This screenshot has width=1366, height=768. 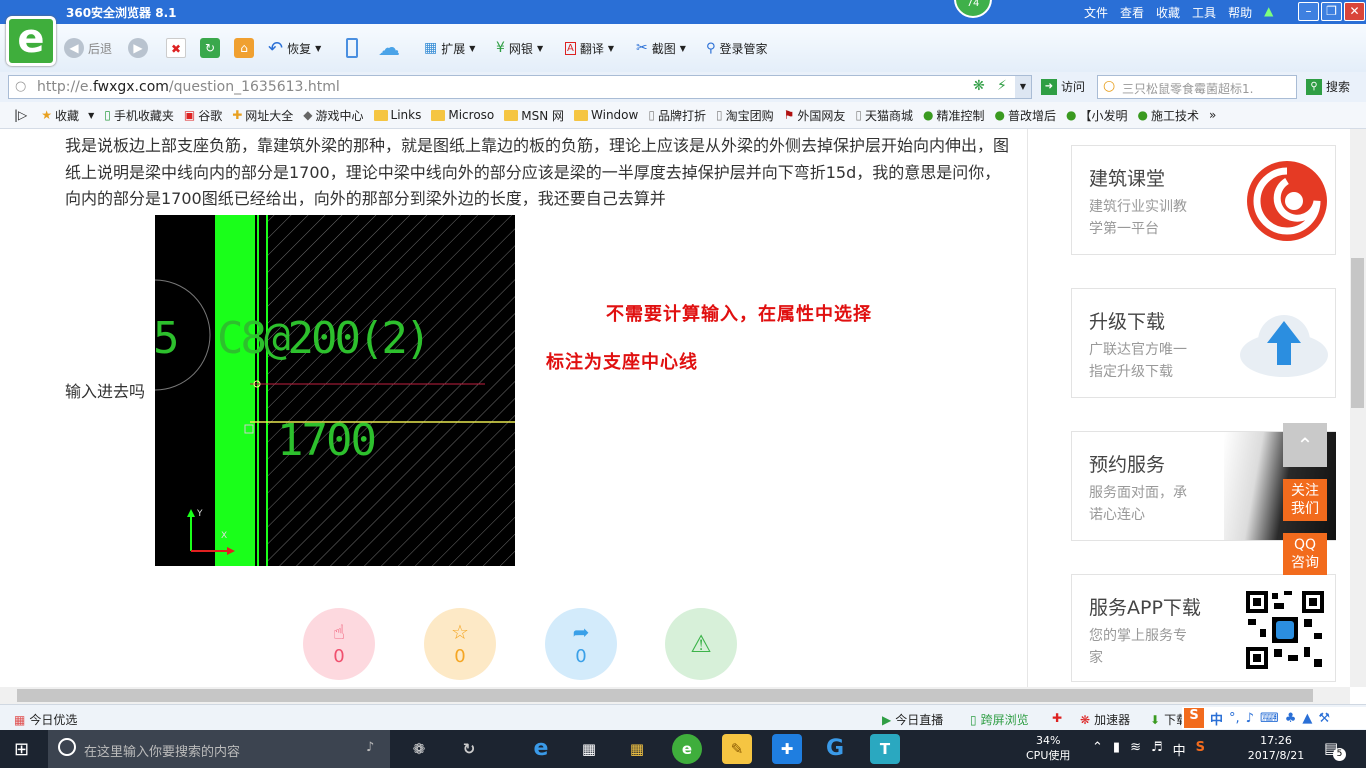 I want to click on menu-help: 帮助, so click(x=1240, y=12).